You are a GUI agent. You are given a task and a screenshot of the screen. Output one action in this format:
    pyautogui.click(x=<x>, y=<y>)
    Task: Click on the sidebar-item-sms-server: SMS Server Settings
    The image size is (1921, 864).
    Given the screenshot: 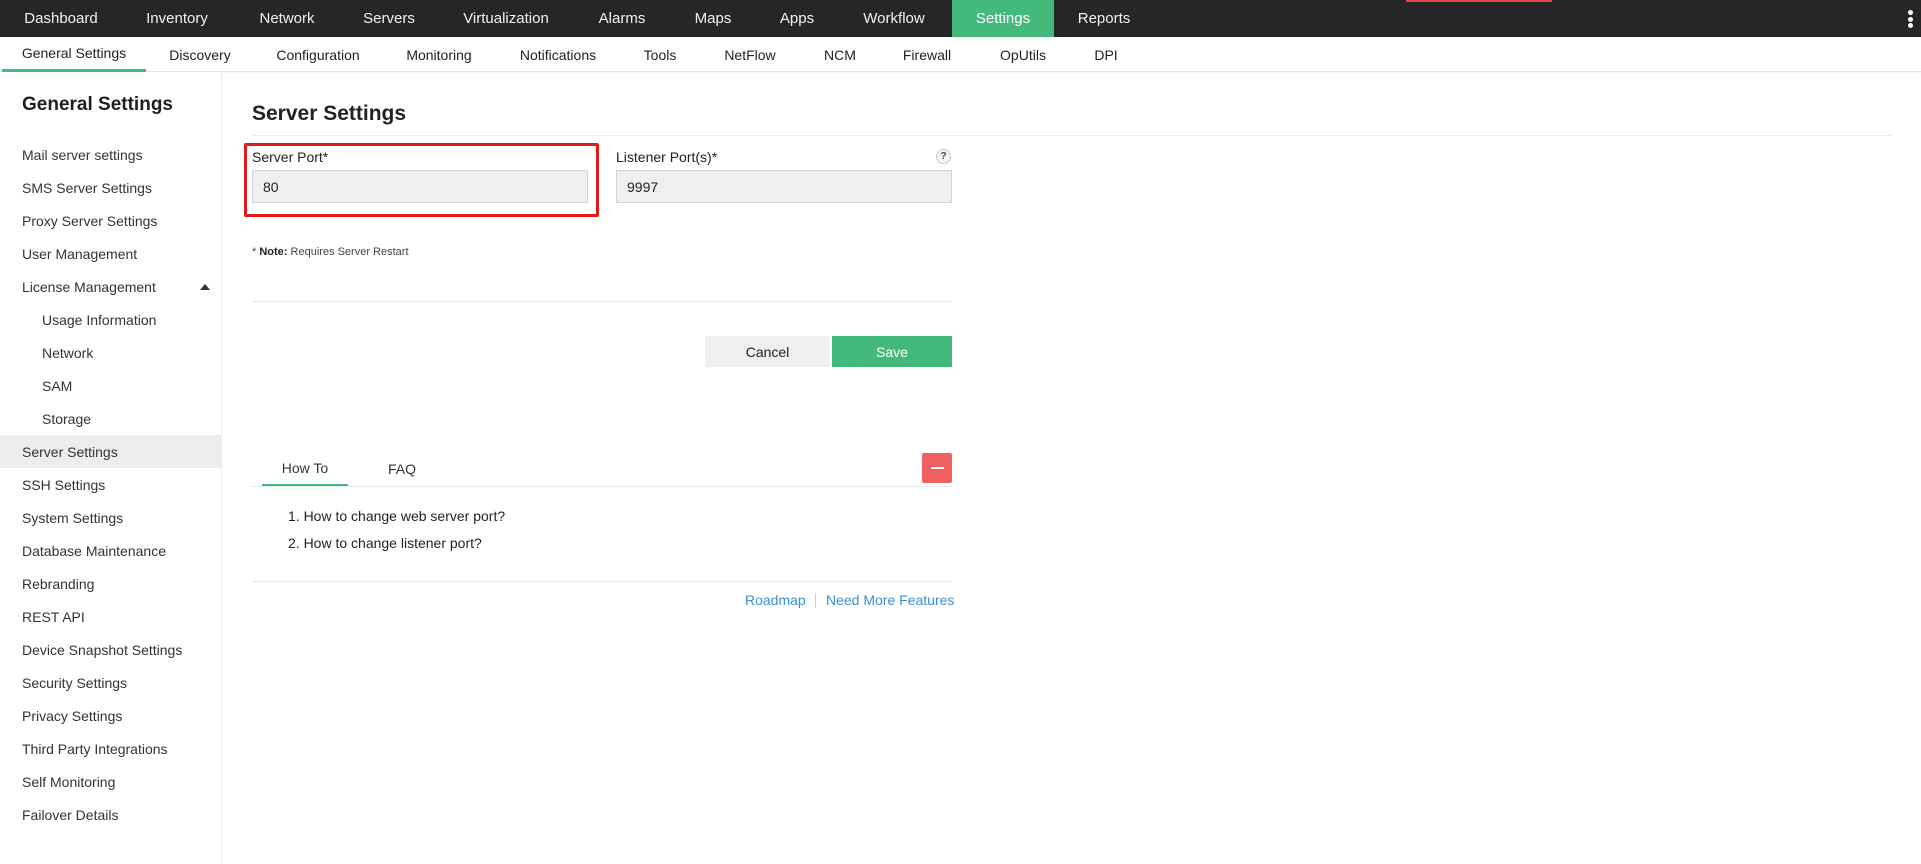 What is the action you would take?
    pyautogui.click(x=111, y=187)
    